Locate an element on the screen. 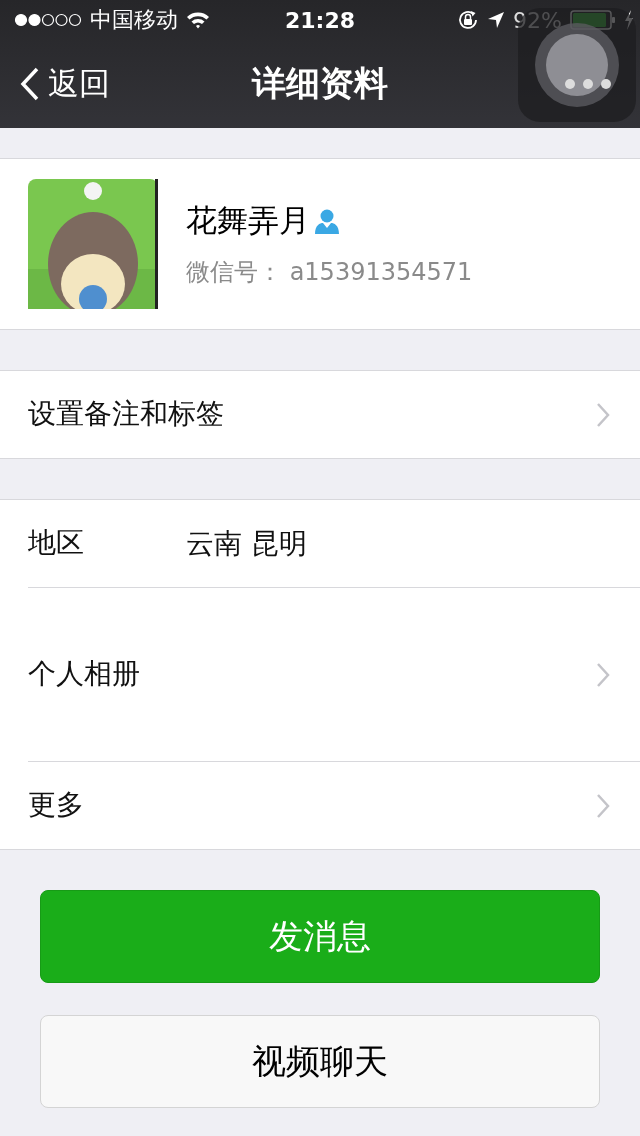 The width and height of the screenshot is (640, 1136). row-label: 地区 is located at coordinates (56, 543).